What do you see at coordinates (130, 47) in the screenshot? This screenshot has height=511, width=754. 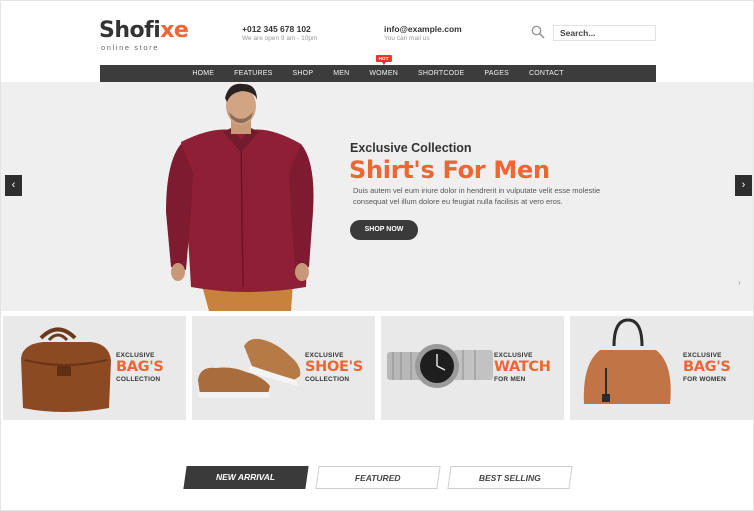 I see `logo-tagline: online store` at bounding box center [130, 47].